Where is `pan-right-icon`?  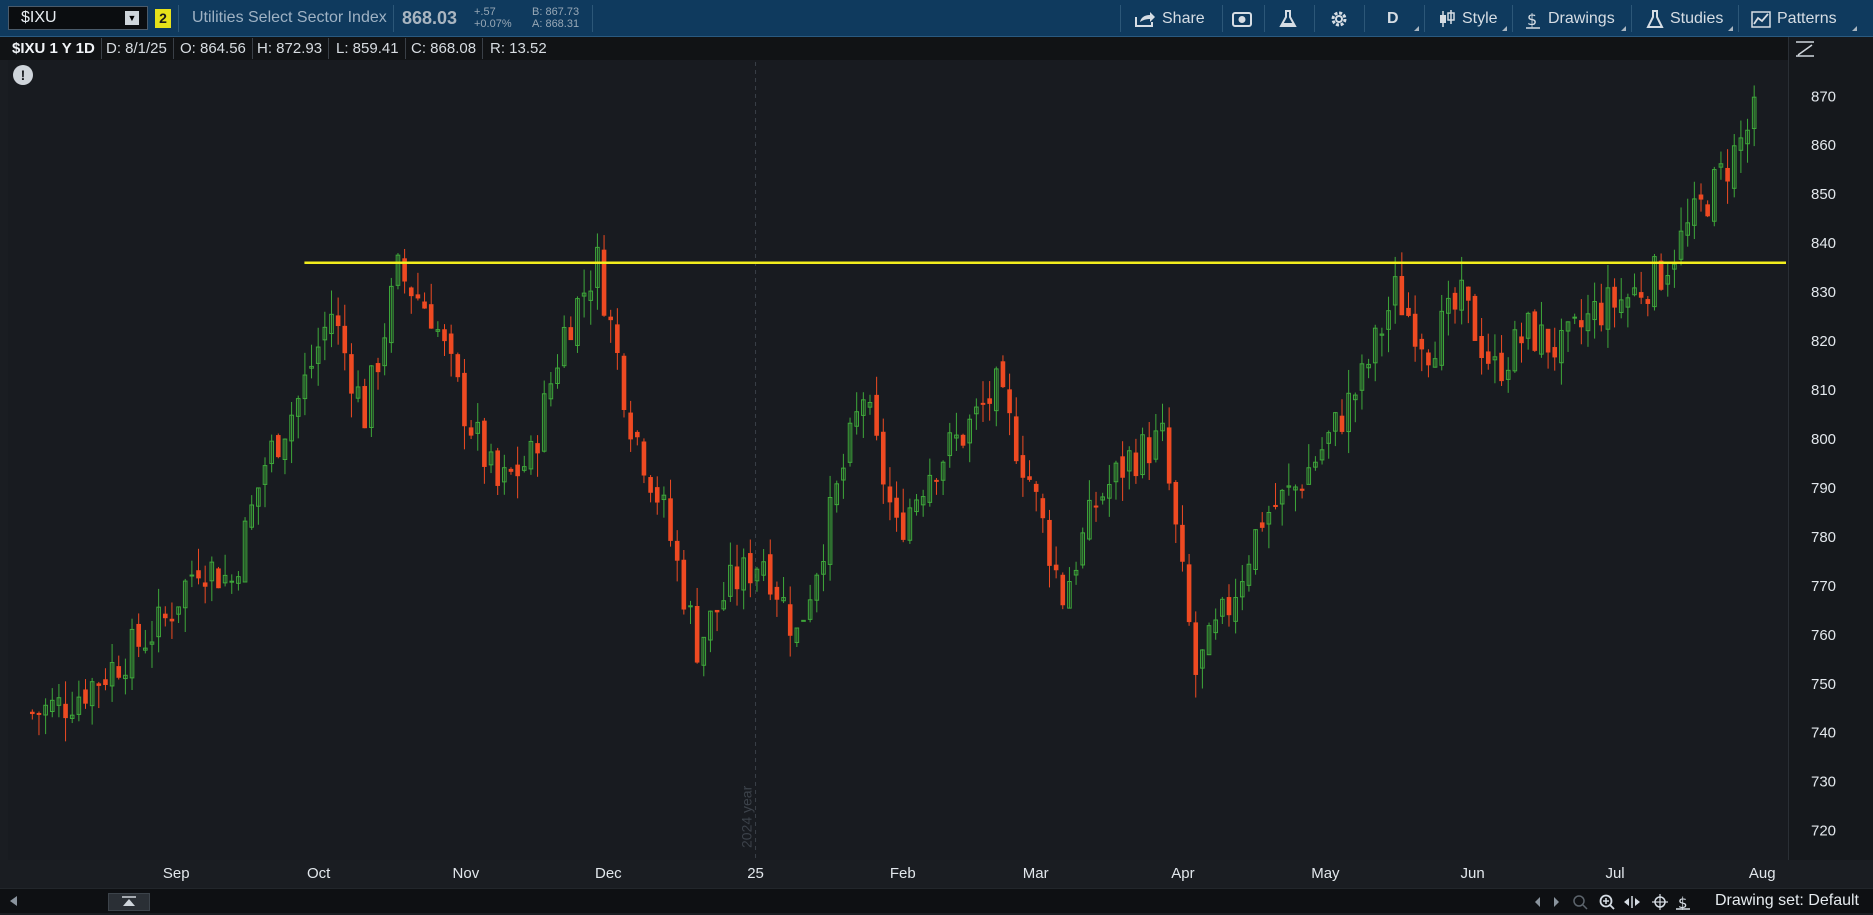 pan-right-icon is located at coordinates (1556, 902).